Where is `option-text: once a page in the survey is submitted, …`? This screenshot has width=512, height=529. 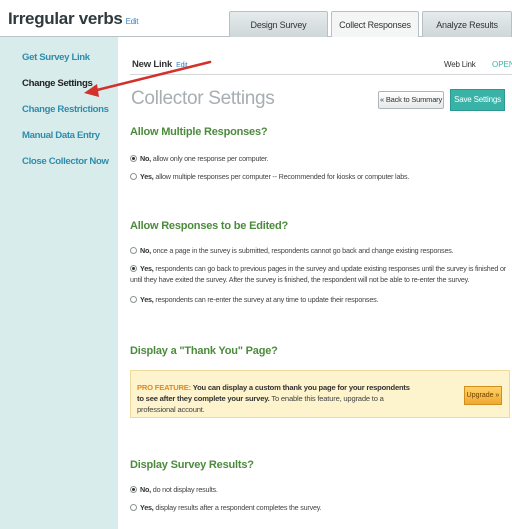 option-text: once a page in the survey is submitted, … is located at coordinates (302, 250).